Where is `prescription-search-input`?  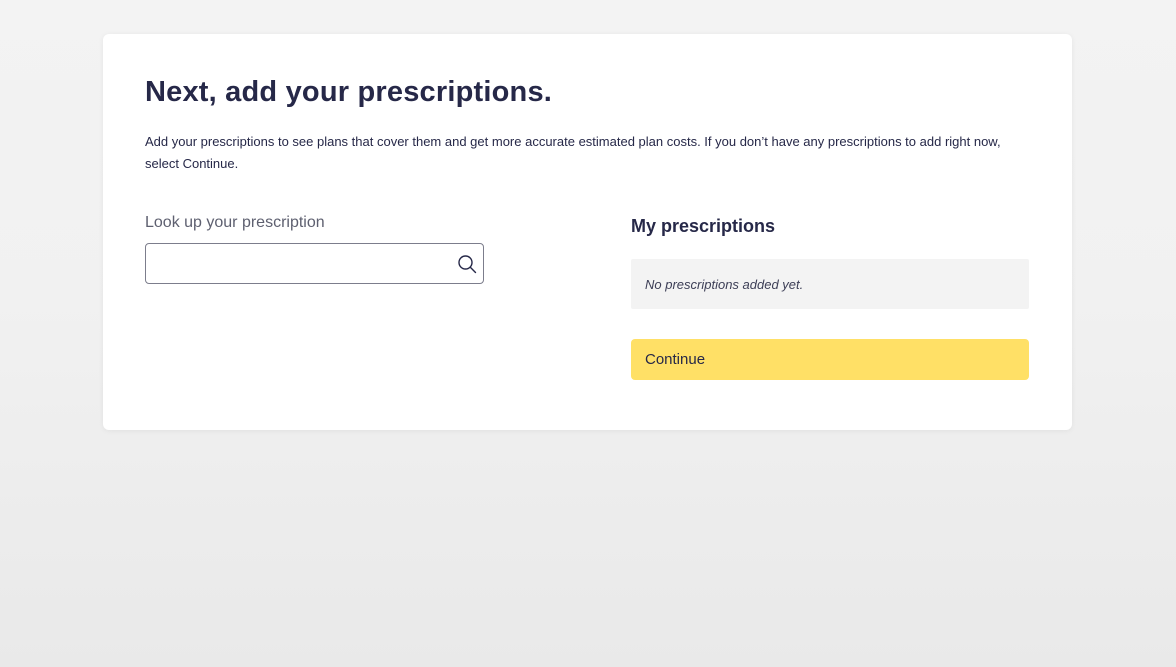
prescription-search-input is located at coordinates (296, 263).